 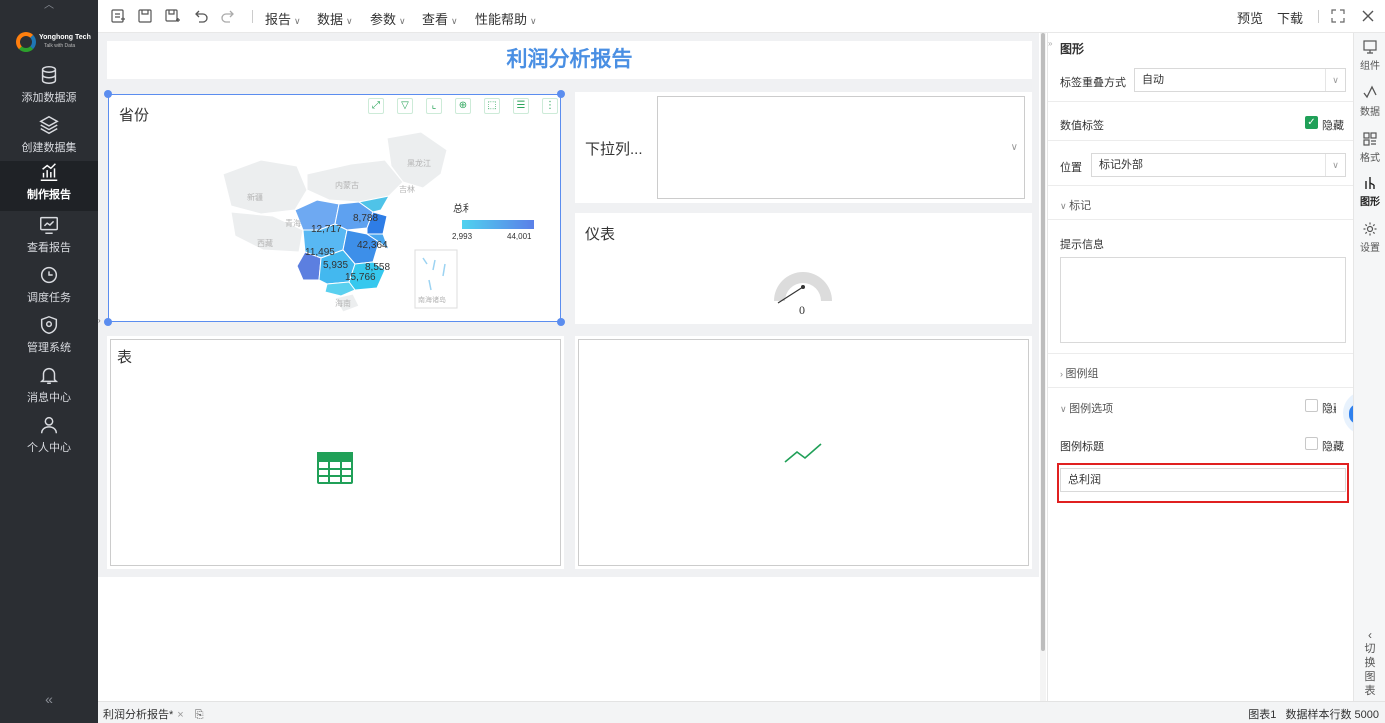 I want to click on layers-icon, so click(x=49, y=125).